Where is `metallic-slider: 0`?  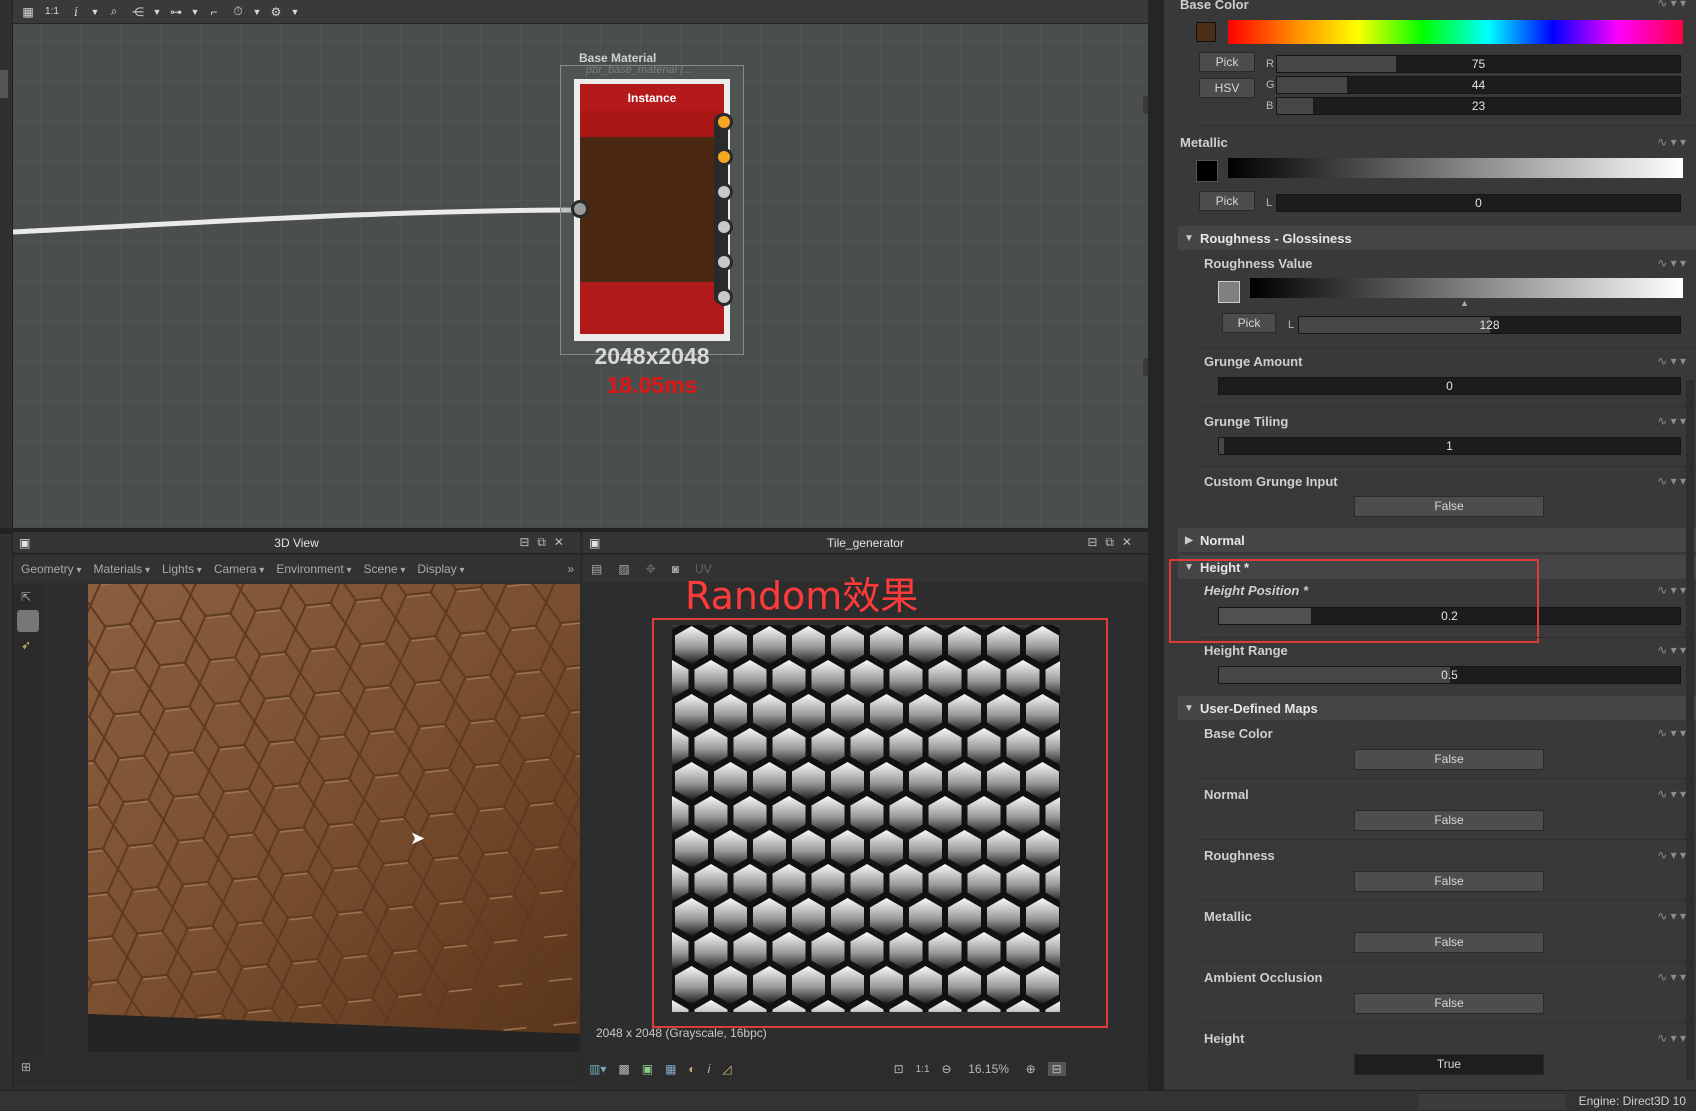 metallic-slider: 0 is located at coordinates (1478, 203).